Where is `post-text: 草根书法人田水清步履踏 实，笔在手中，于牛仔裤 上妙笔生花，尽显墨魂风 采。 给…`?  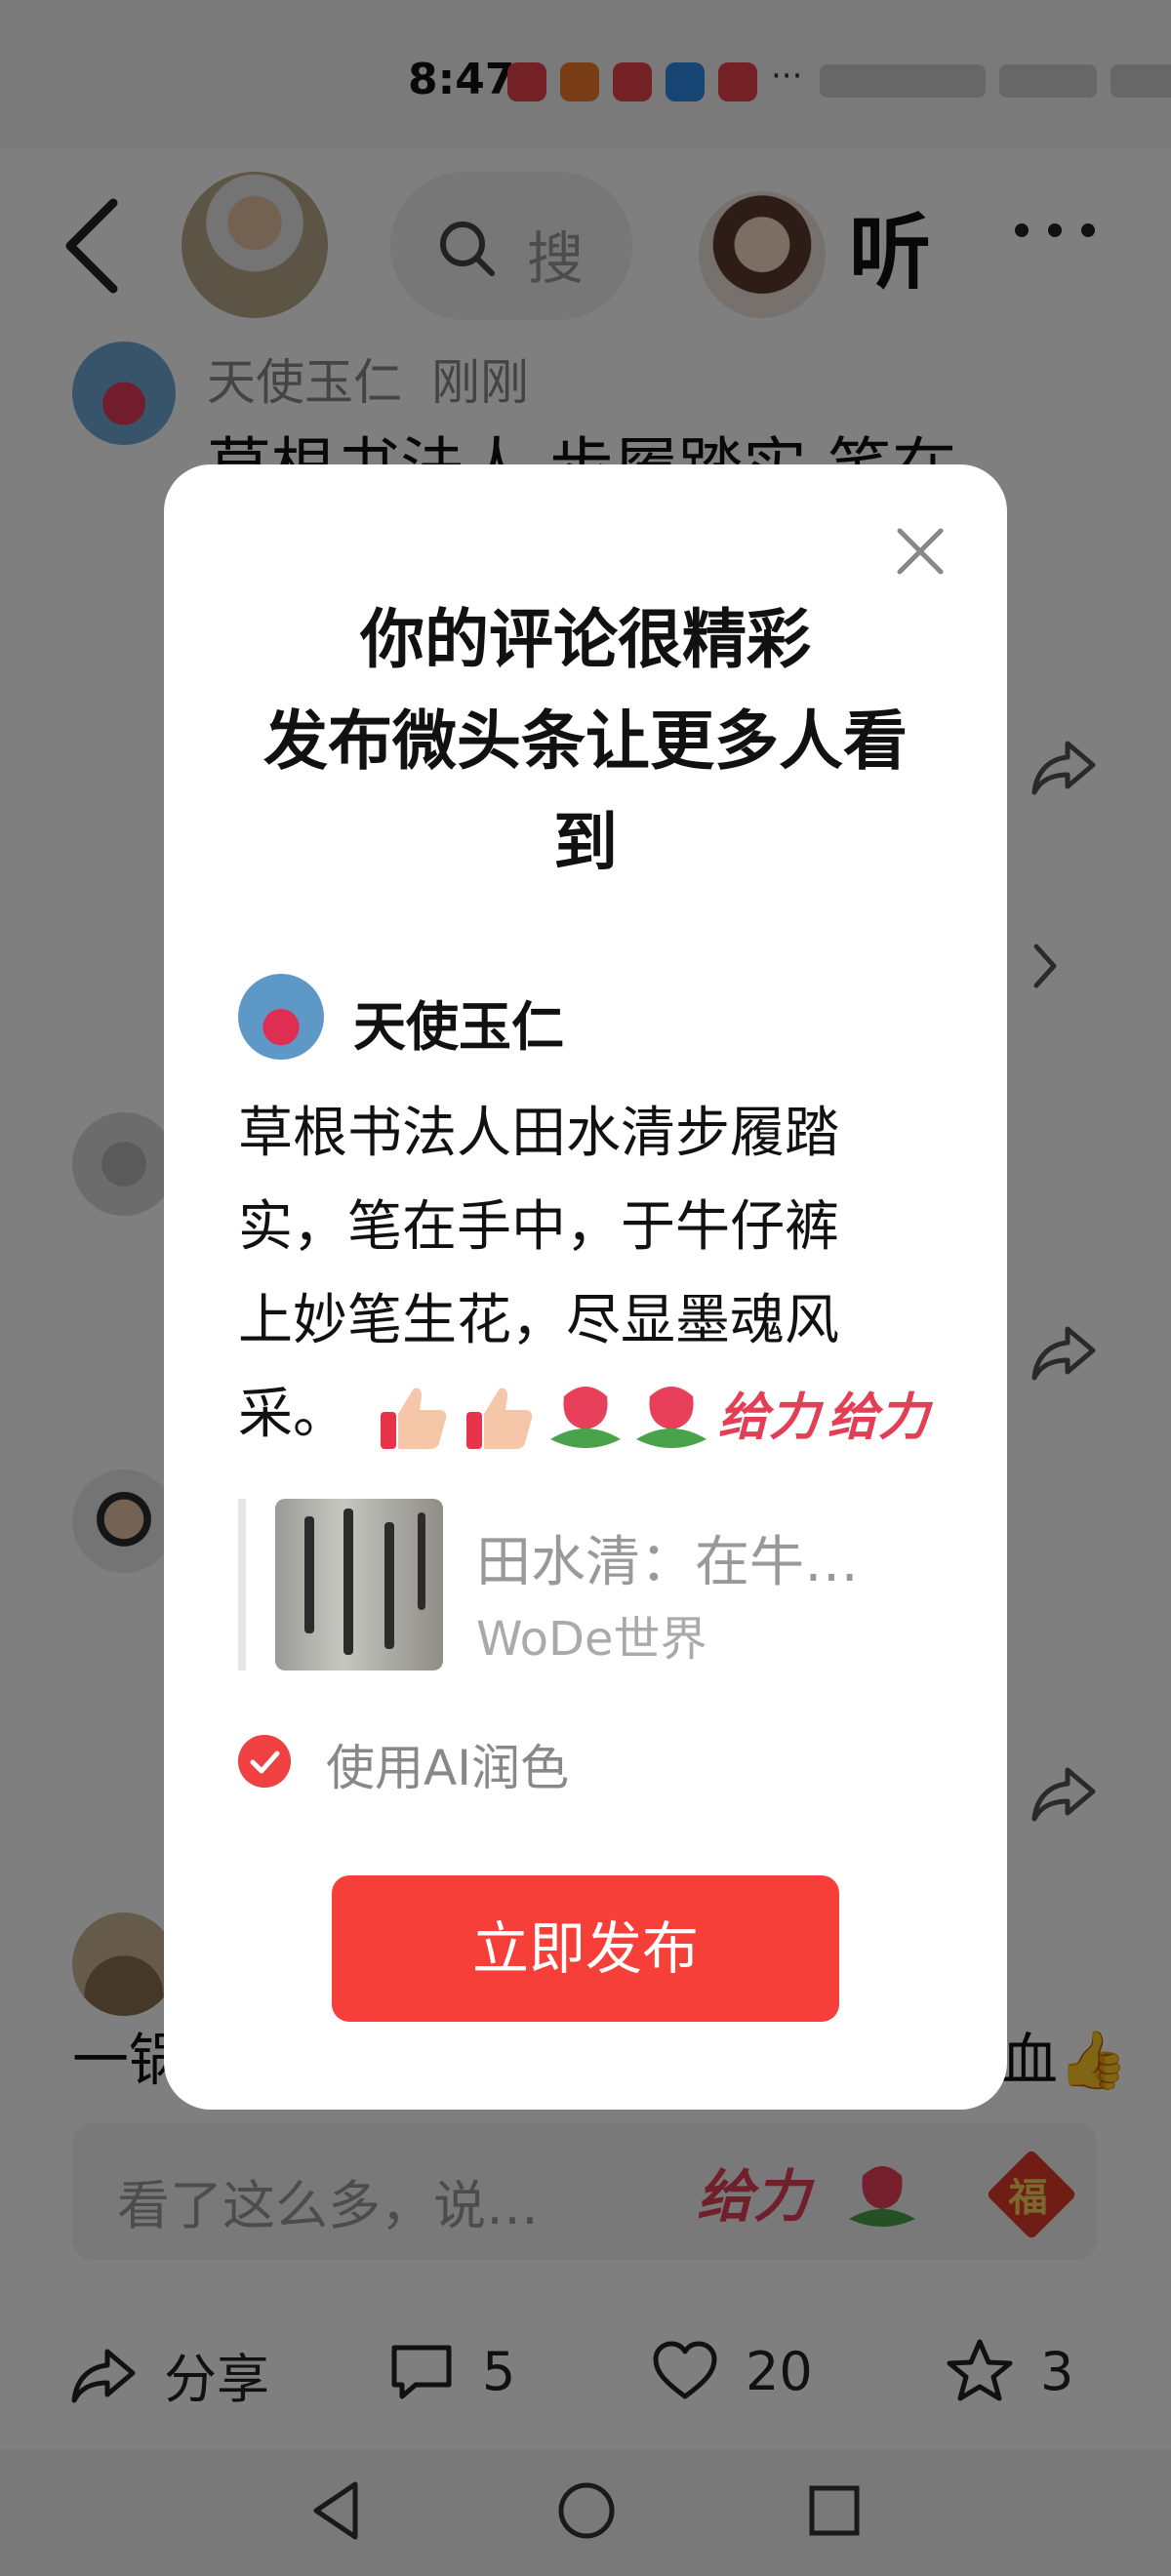
post-text: 草根书法人田水清步履踏 实，笔在手中，于牛仔裤 上妙笔生花，尽显墨魂风 采。 给… is located at coordinates (583, 1276).